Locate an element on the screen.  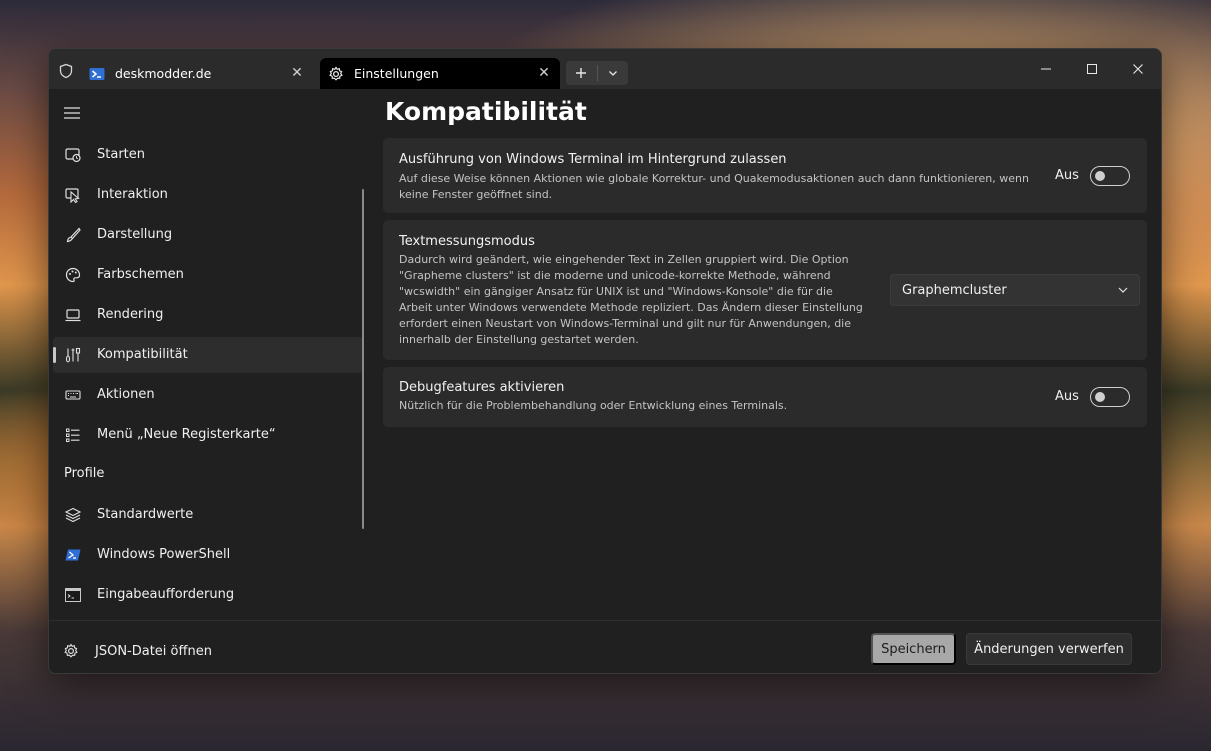
shield-icon is located at coordinates (66, 71).